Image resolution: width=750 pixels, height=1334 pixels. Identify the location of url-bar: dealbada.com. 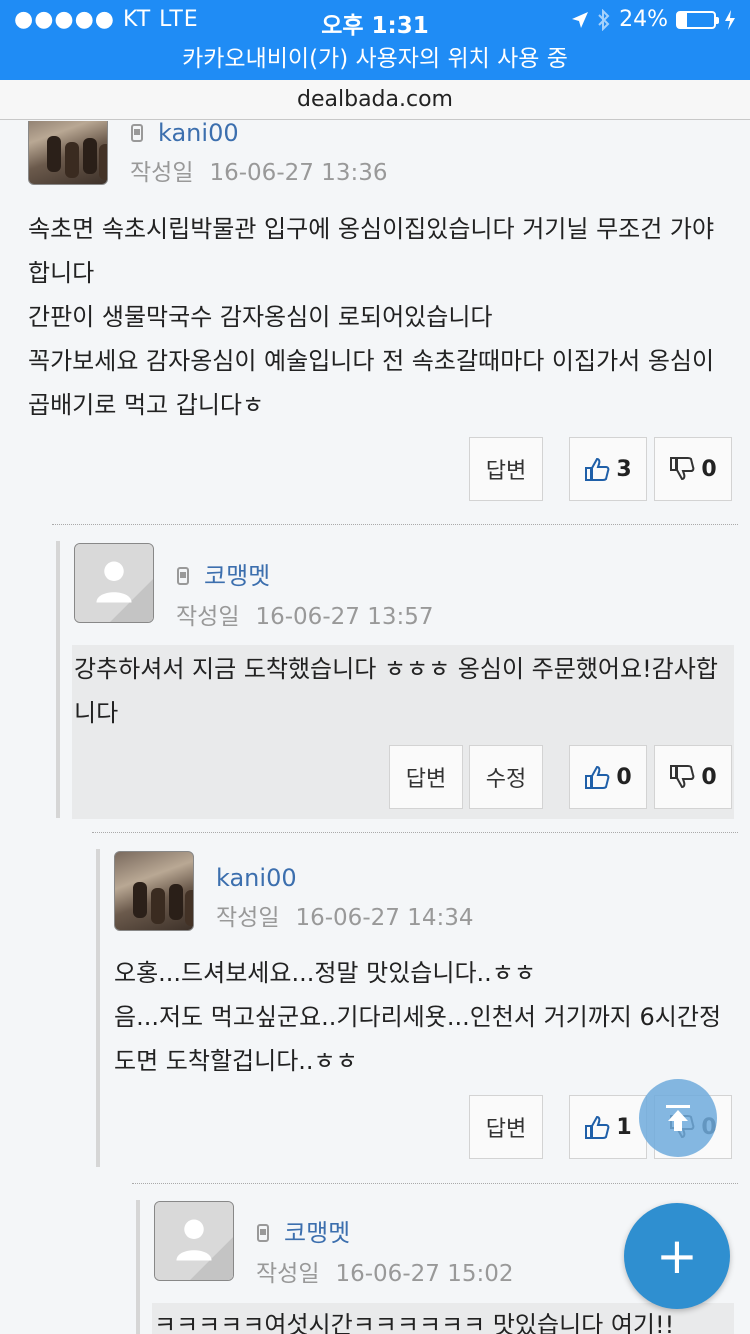
(375, 100).